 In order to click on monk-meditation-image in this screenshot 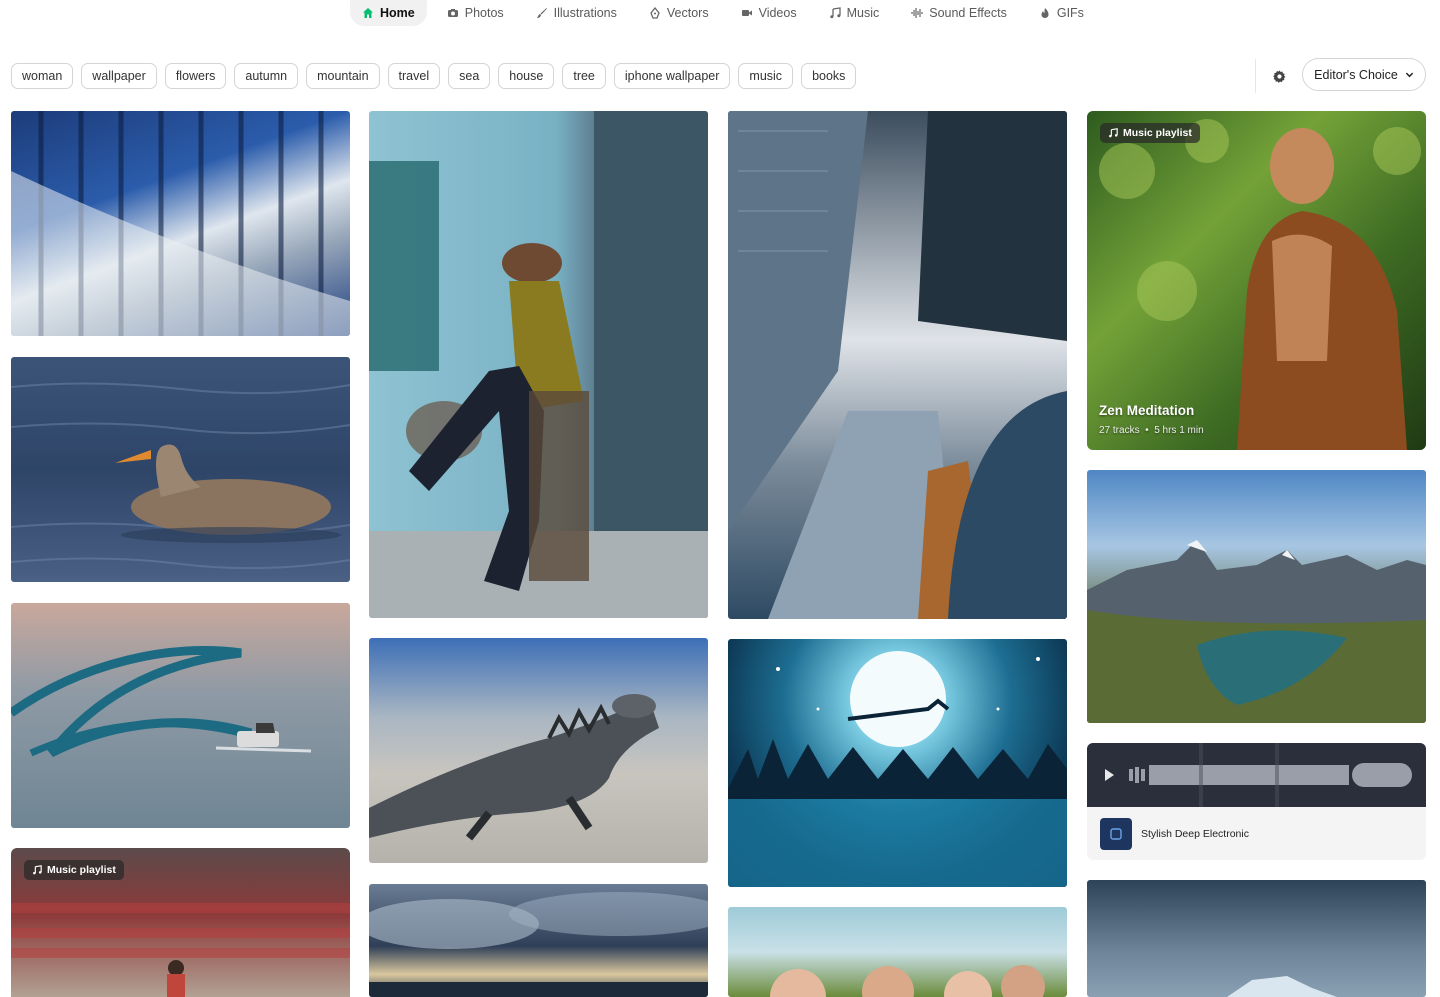, I will do `click(1260, 284)`.